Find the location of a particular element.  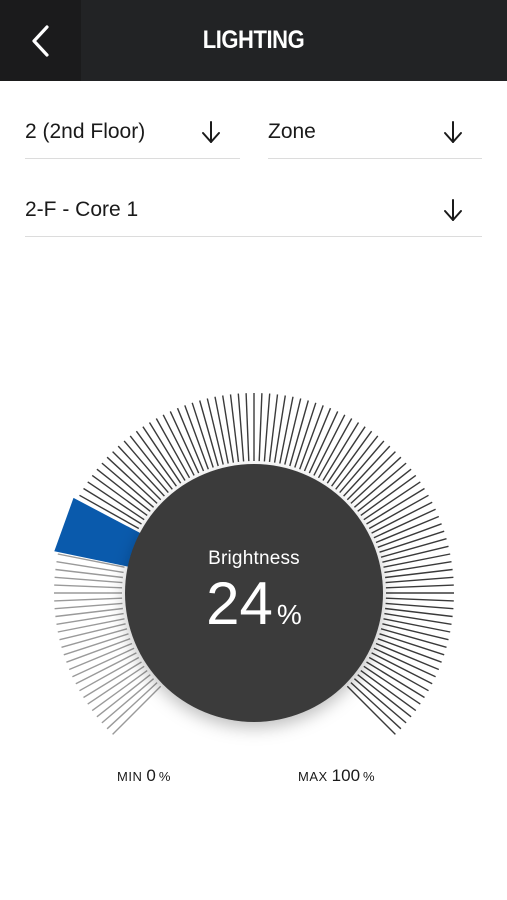

dial-knob is located at coordinates (254, 593).